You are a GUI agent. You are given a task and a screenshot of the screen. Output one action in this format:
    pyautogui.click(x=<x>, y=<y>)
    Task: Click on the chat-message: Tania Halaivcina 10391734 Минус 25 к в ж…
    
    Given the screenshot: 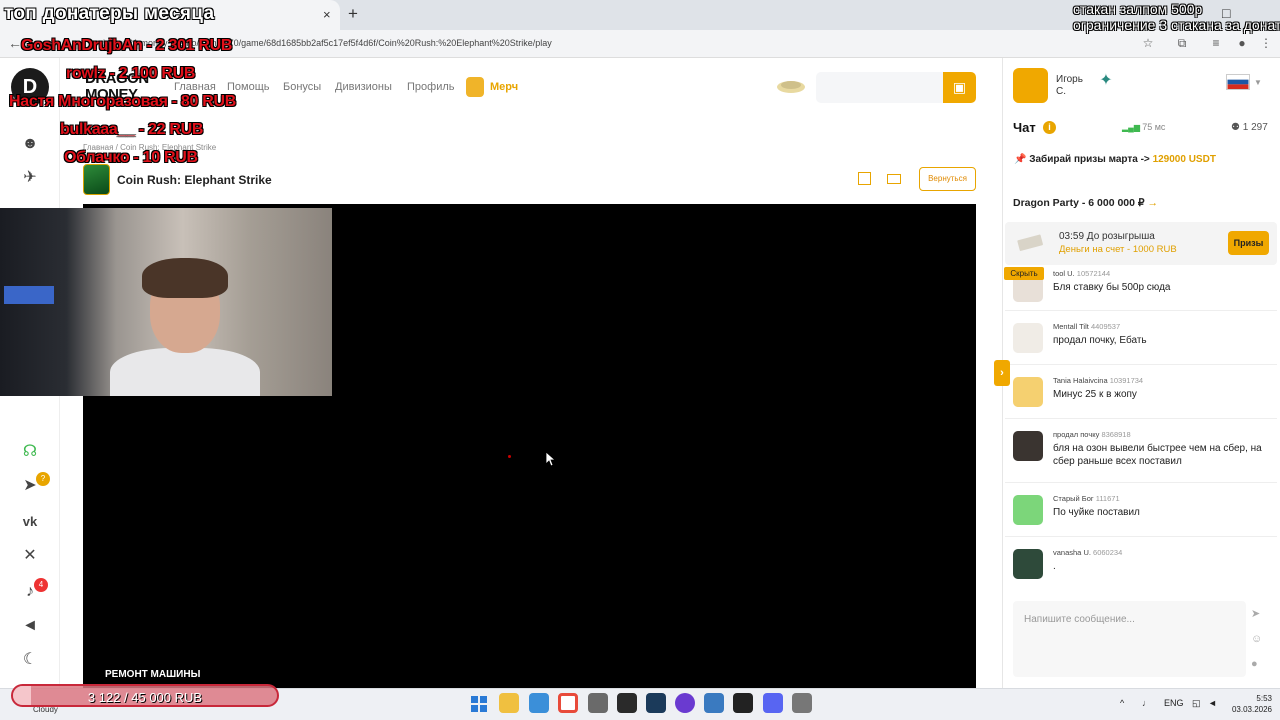 What is the action you would take?
    pyautogui.click(x=1141, y=392)
    